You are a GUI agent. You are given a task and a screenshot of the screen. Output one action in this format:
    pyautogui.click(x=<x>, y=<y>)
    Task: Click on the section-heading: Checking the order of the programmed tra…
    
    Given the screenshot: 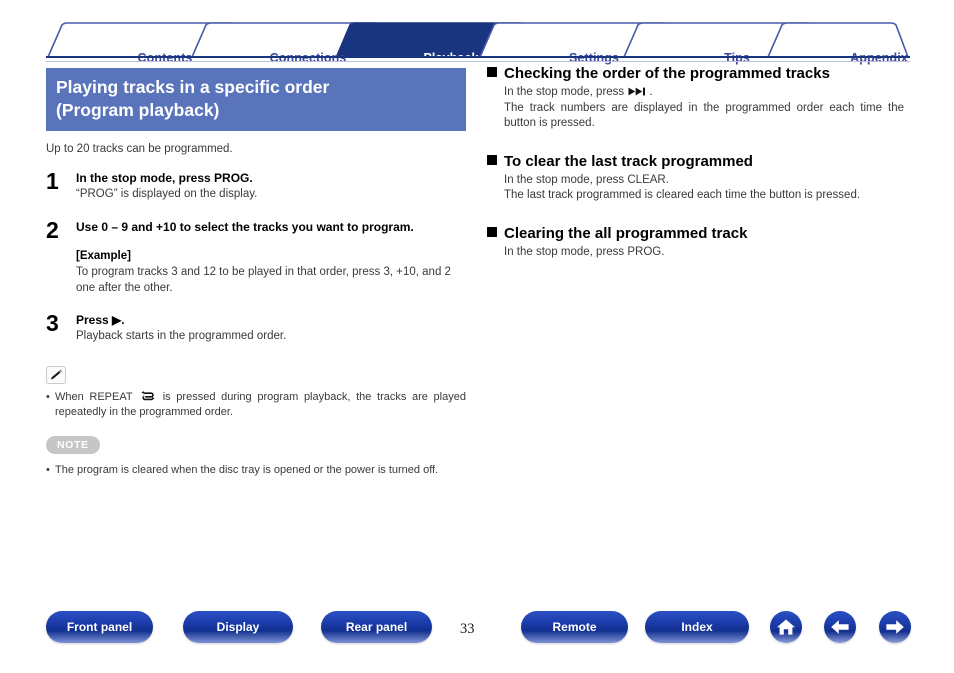 What is the action you would take?
    pyautogui.click(x=699, y=73)
    